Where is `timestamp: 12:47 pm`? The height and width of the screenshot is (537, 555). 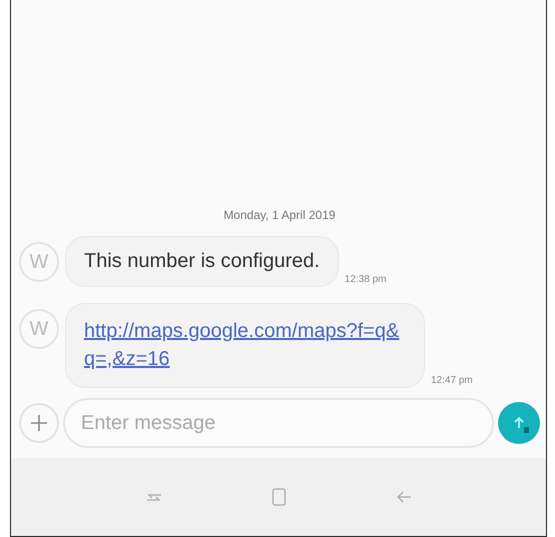 timestamp: 12:47 pm is located at coordinates (452, 380).